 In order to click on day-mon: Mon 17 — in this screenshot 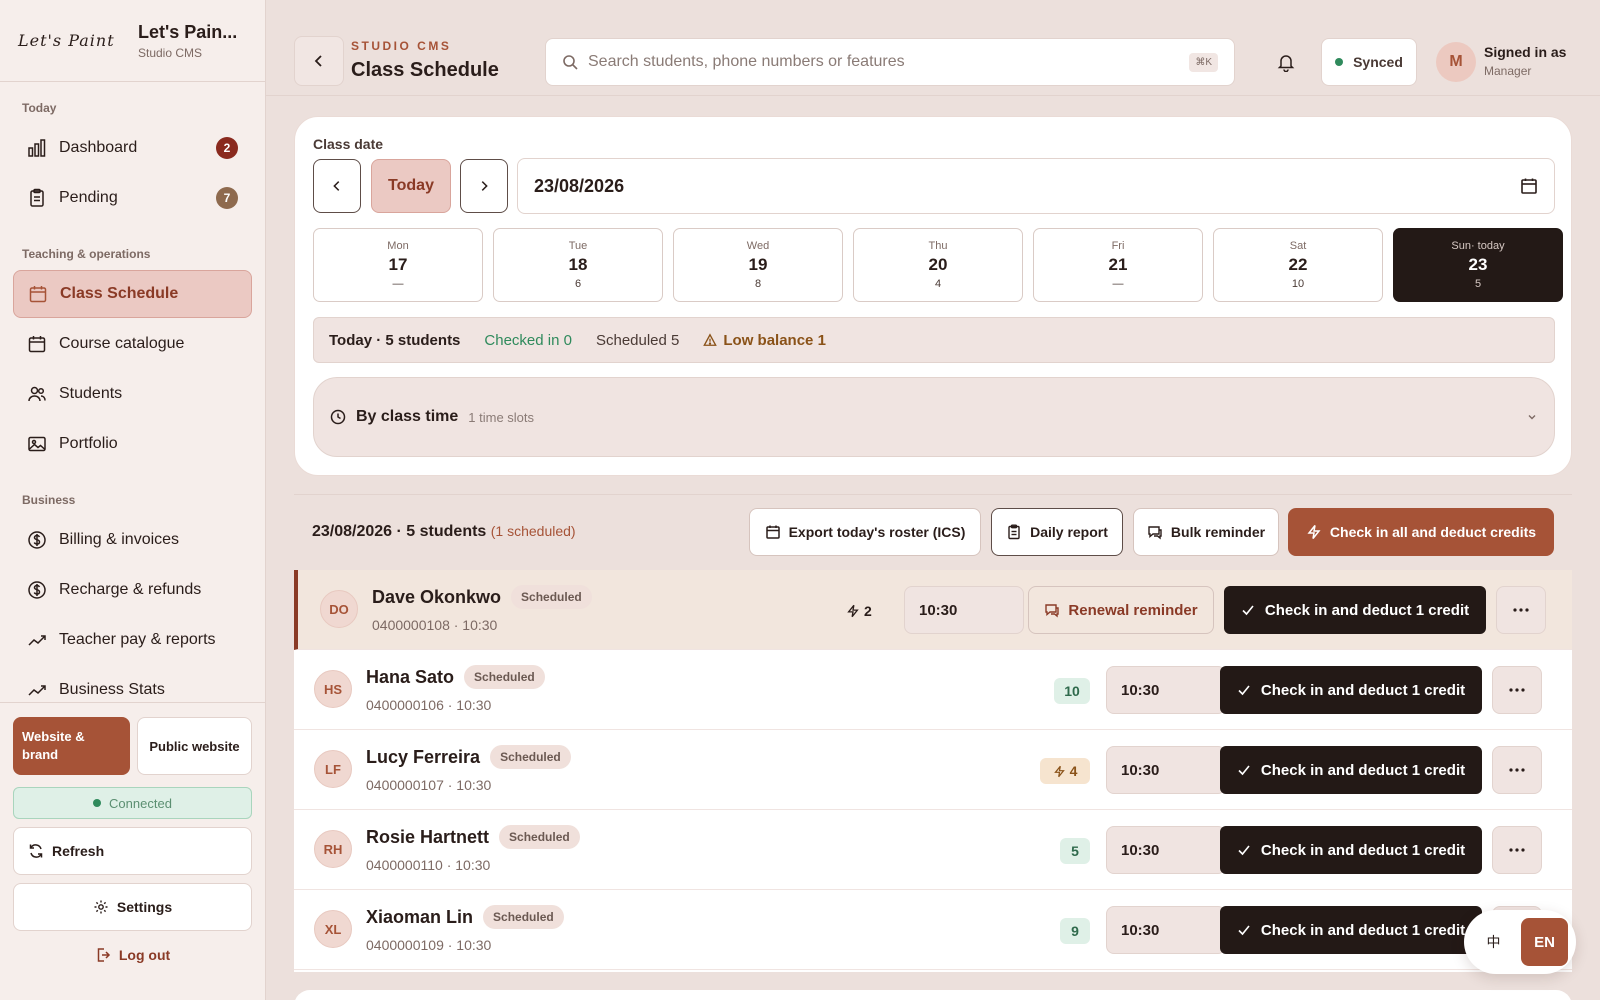, I will do `click(398, 265)`.